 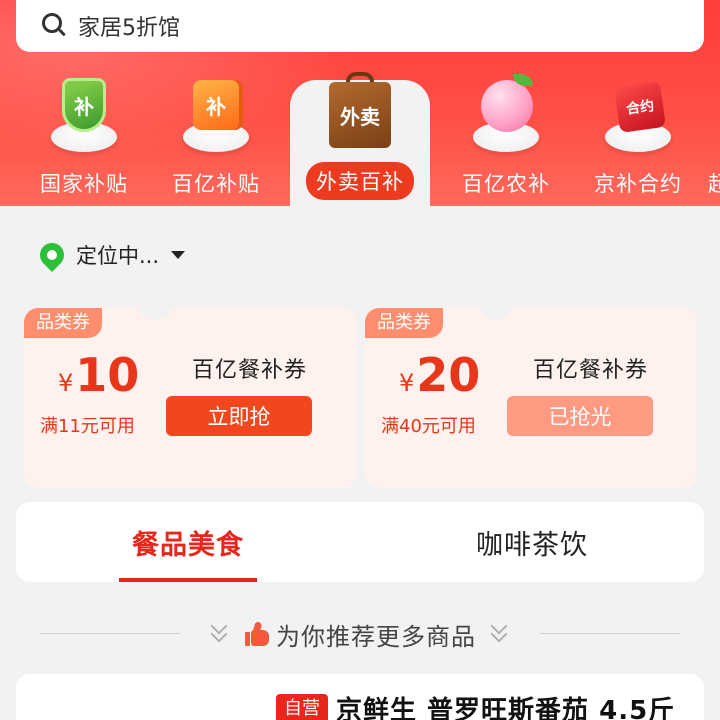 What do you see at coordinates (505, 705) in the screenshot?
I see `product-title: 京鲜生 普罗旺斯番茄 4.5斤` at bounding box center [505, 705].